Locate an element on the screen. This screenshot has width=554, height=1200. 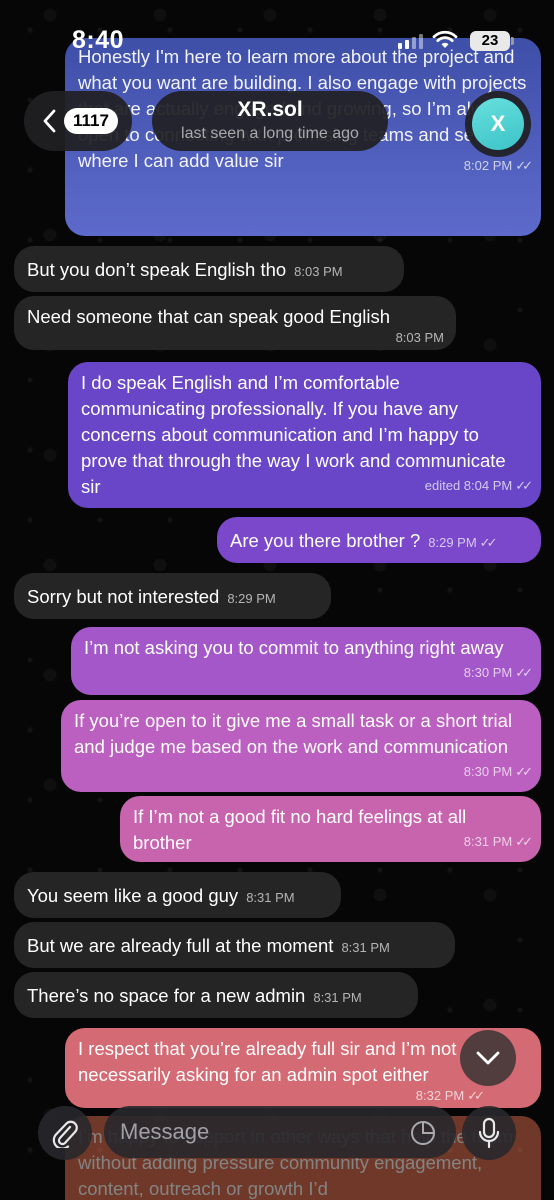
message-text: Sorry but not interested is located at coordinates (123, 596).